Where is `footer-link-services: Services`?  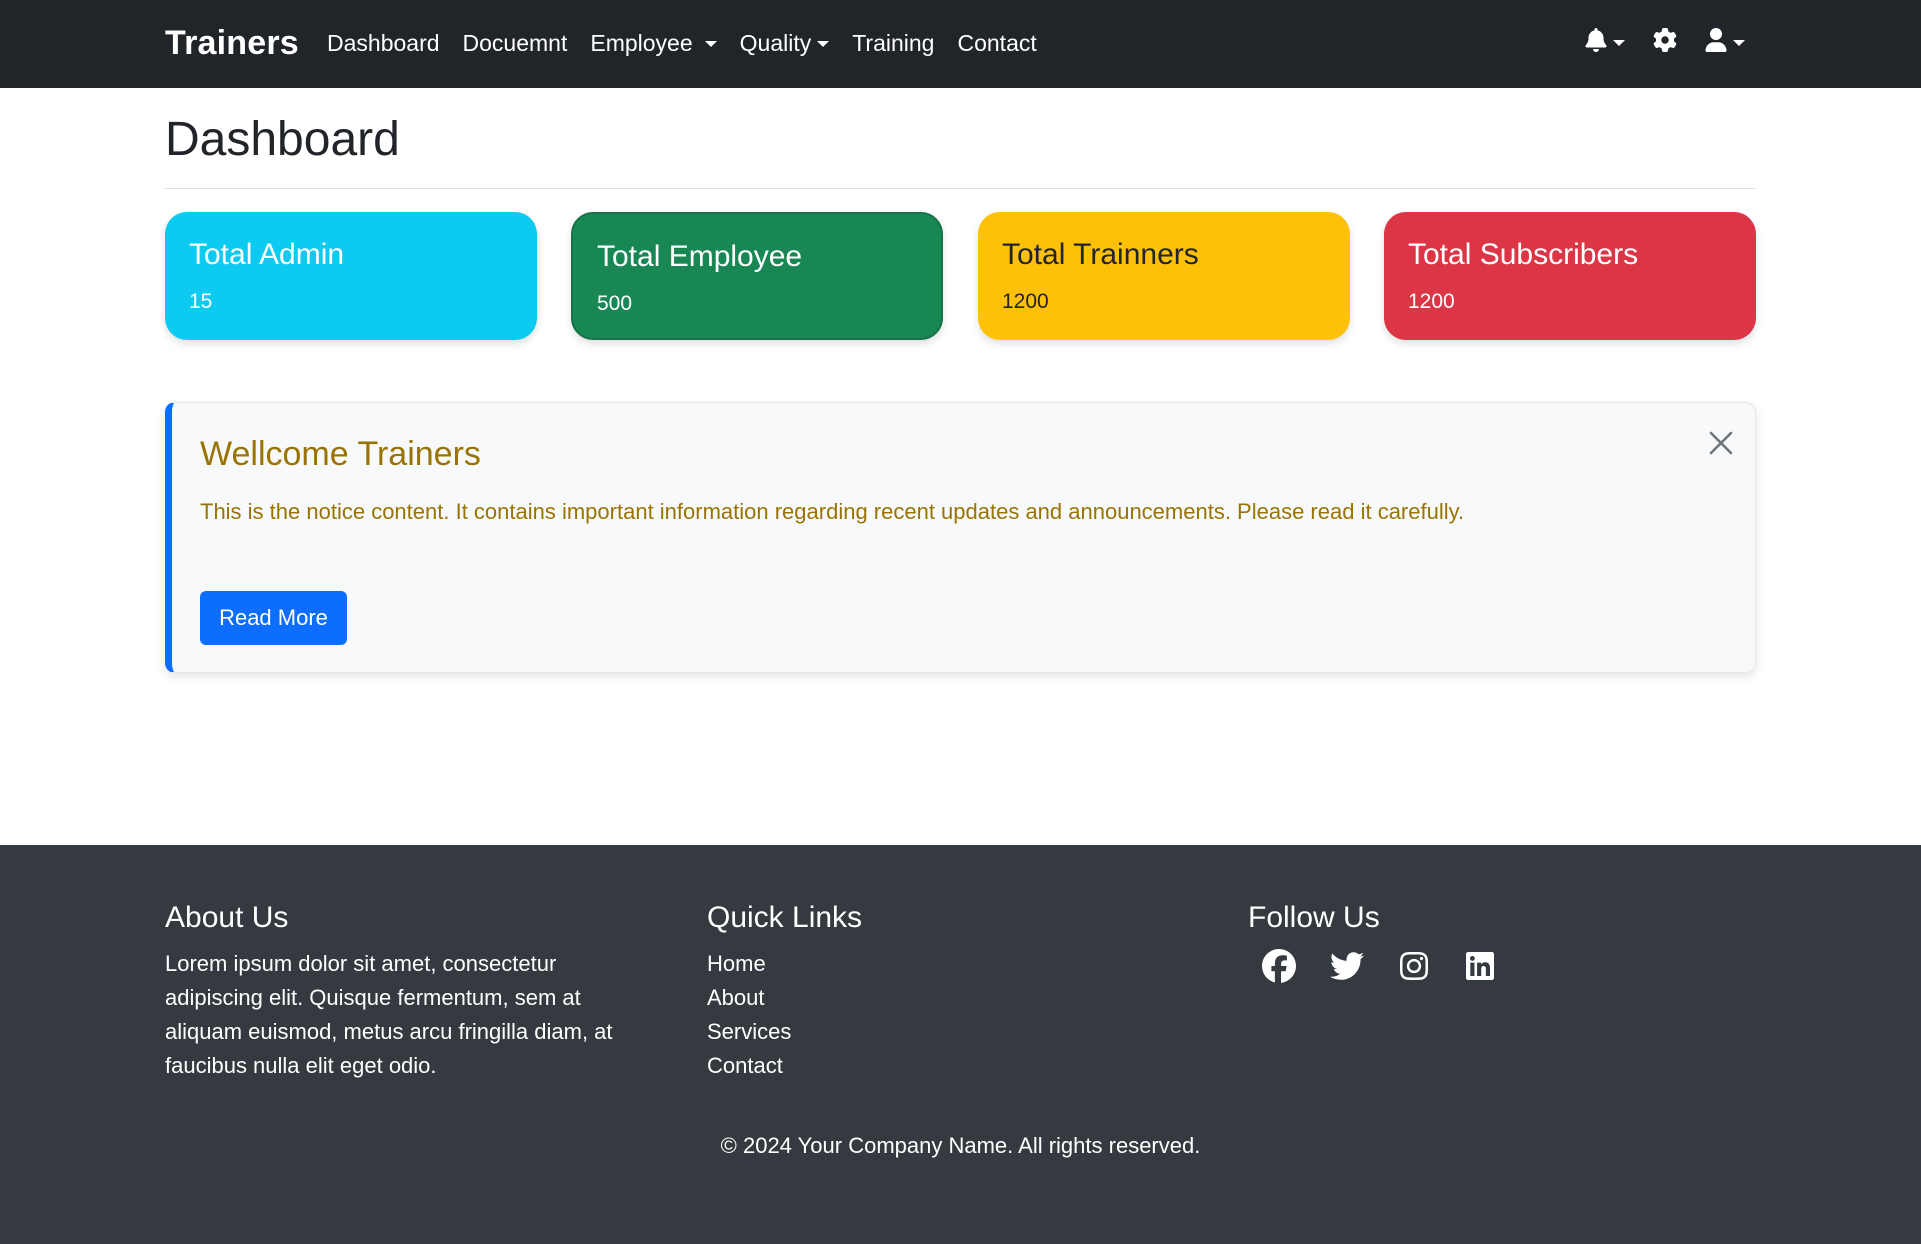
footer-link-services: Services is located at coordinates (784, 1032).